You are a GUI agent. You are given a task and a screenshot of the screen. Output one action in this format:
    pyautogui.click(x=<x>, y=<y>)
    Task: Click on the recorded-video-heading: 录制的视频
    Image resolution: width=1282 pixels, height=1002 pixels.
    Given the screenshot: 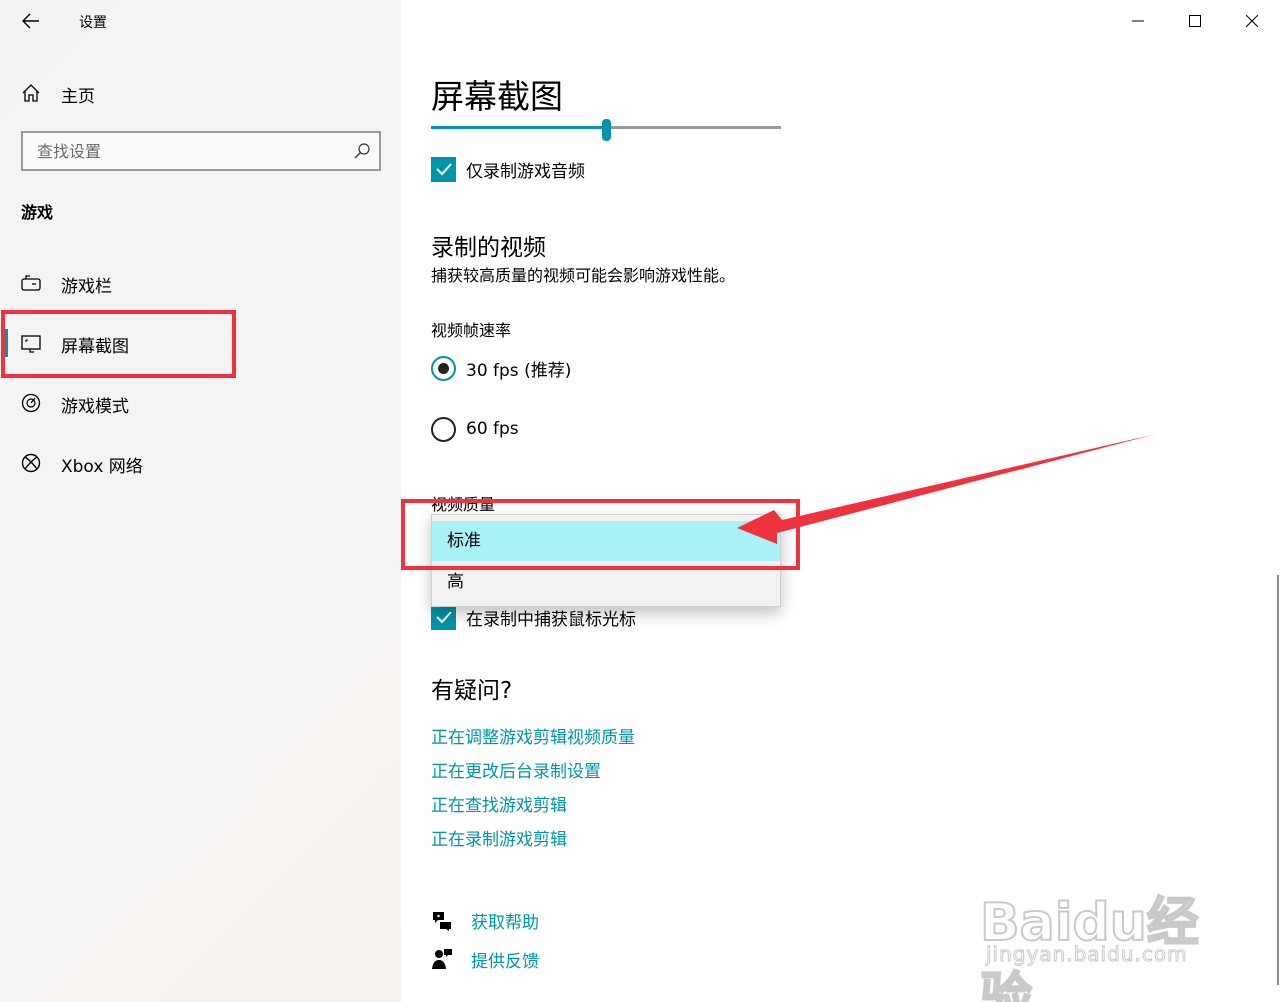 What is the action you would take?
    pyautogui.click(x=488, y=248)
    